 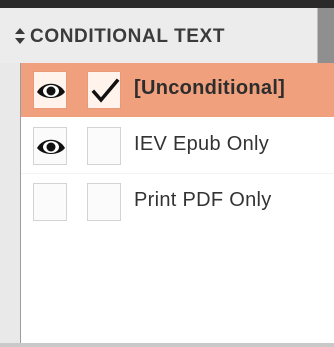 What do you see at coordinates (202, 144) in the screenshot?
I see `condition-label: IEV Epub Only` at bounding box center [202, 144].